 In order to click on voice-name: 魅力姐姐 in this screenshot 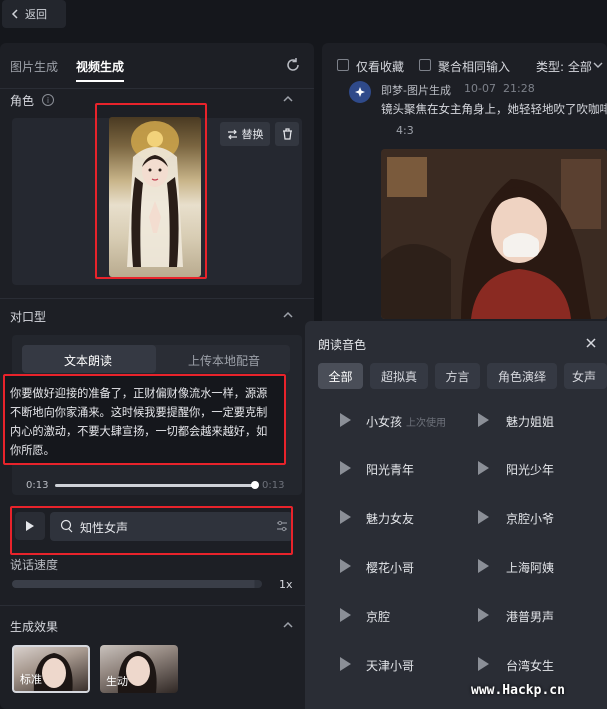, I will do `click(530, 422)`.